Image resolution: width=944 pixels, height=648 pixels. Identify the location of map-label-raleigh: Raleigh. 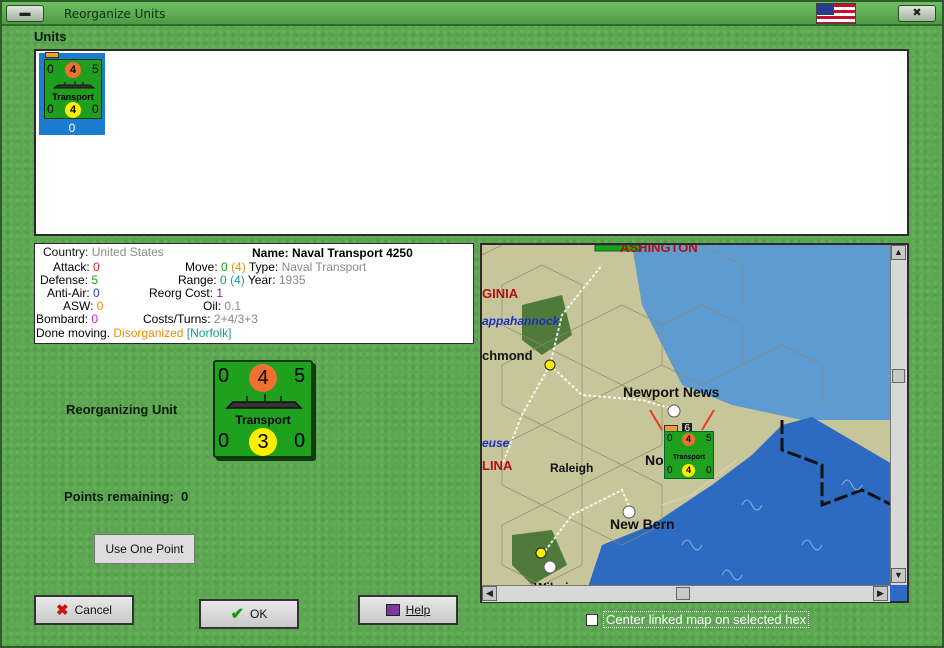
(572, 468).